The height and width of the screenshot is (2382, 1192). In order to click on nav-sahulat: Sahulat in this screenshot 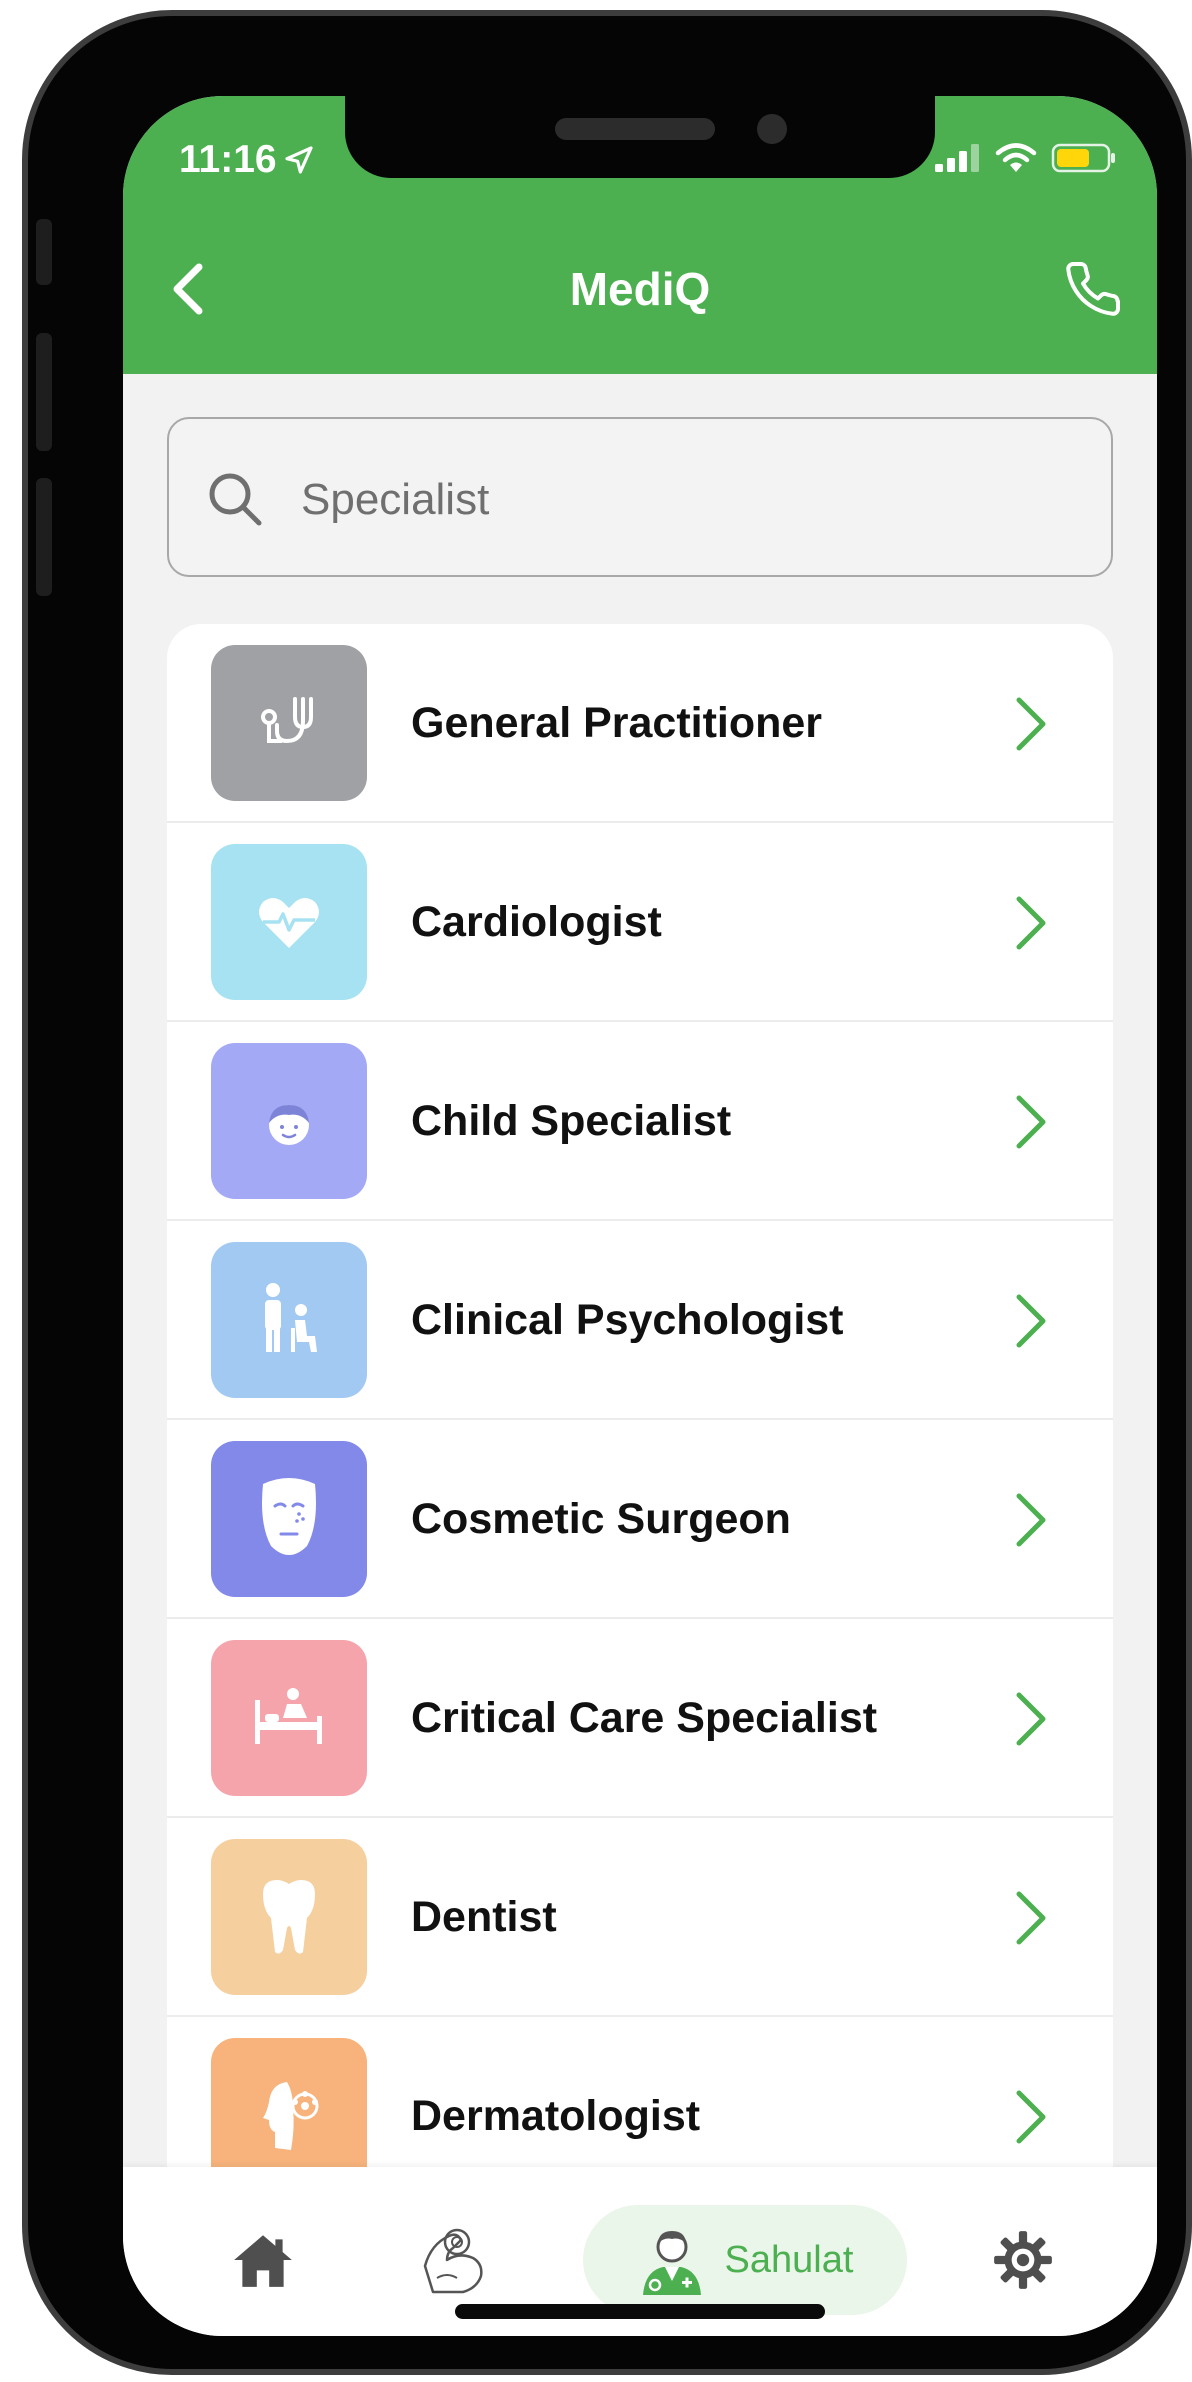, I will do `click(745, 2260)`.